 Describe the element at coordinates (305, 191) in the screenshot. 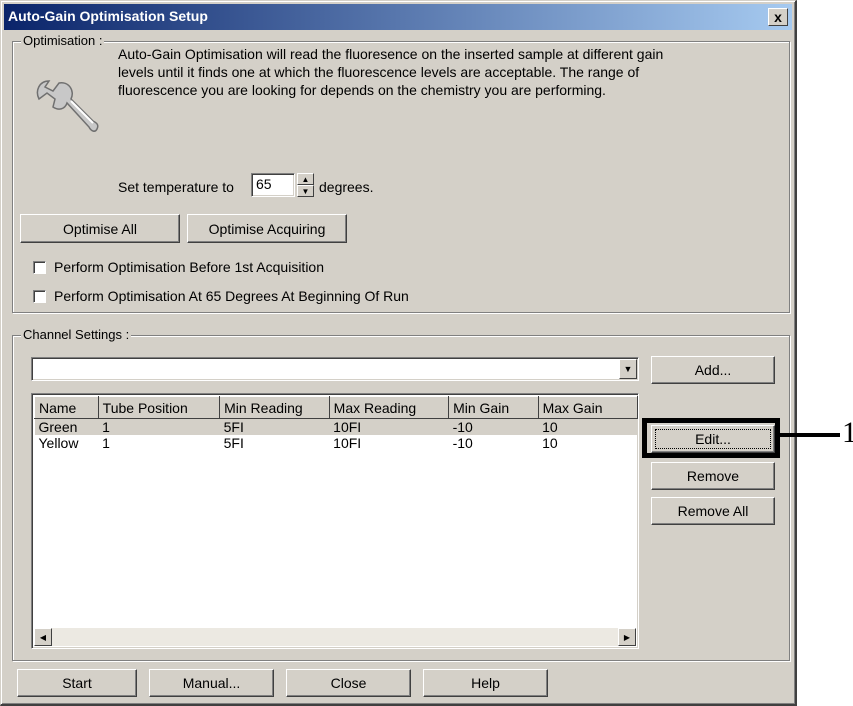

I see `temperature-down-button: ▼` at that location.